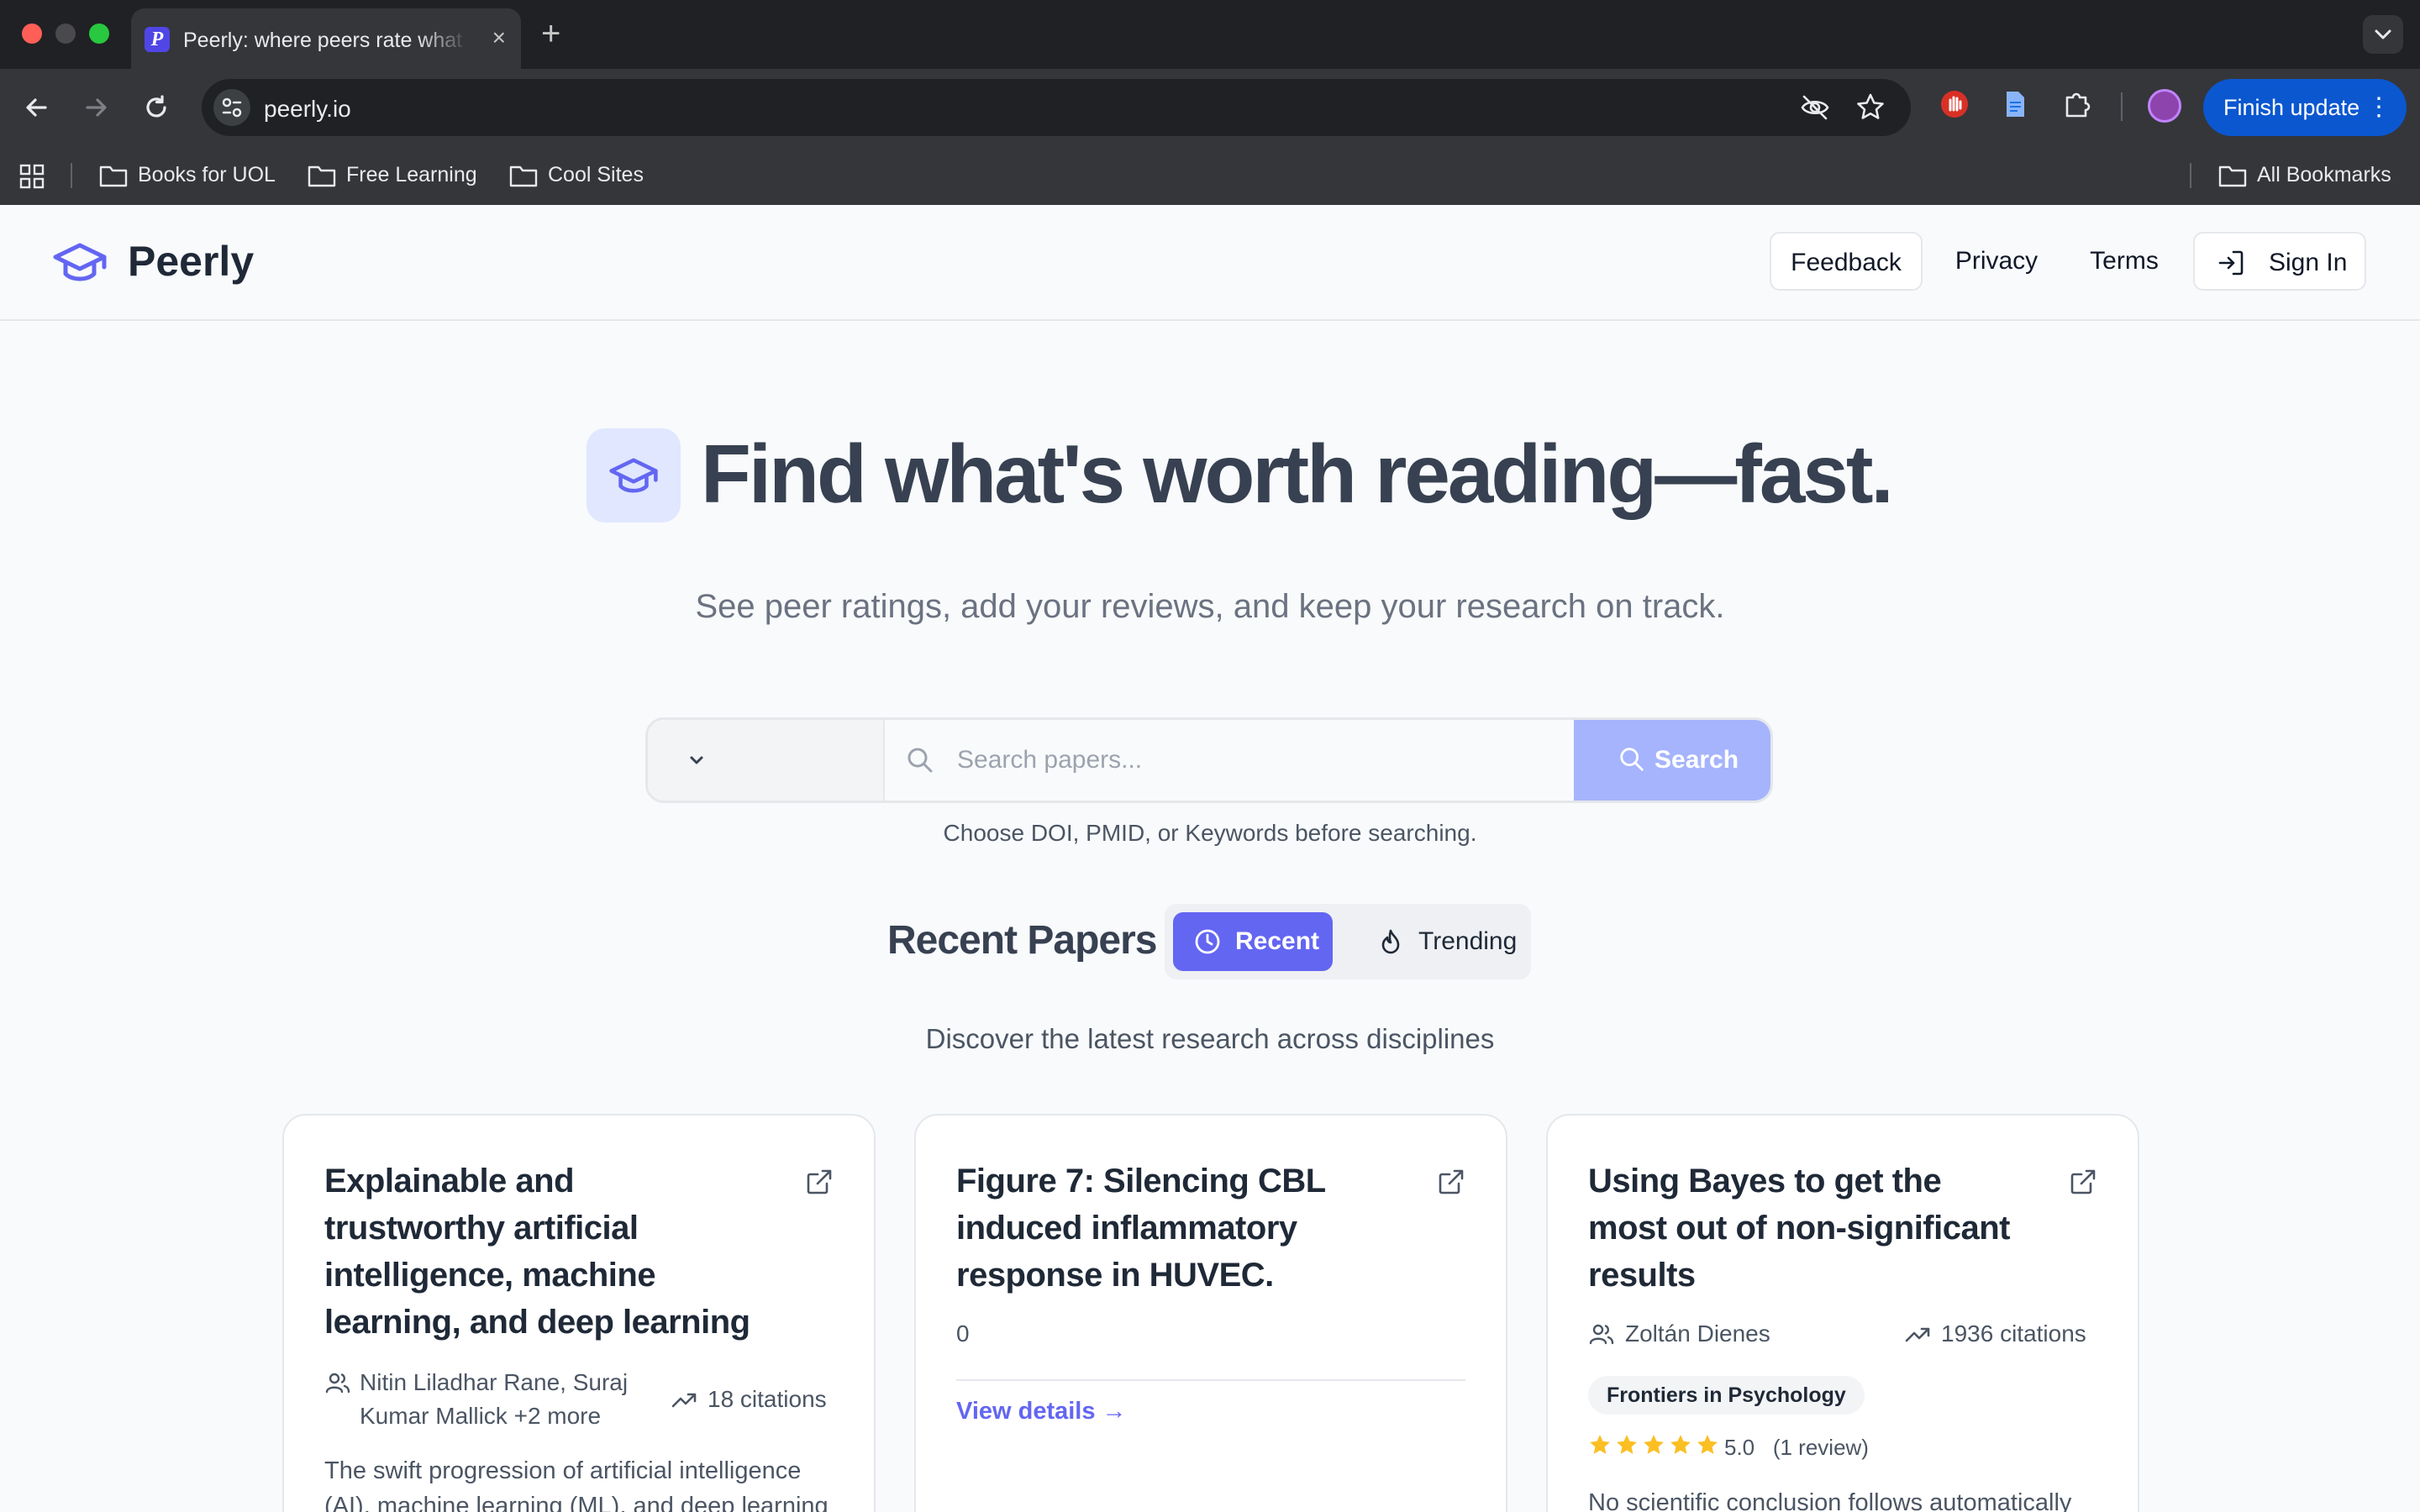 The height and width of the screenshot is (1512, 2420). Describe the element at coordinates (207, 174) in the screenshot. I see `bookmark-label: Books for UOL` at that location.